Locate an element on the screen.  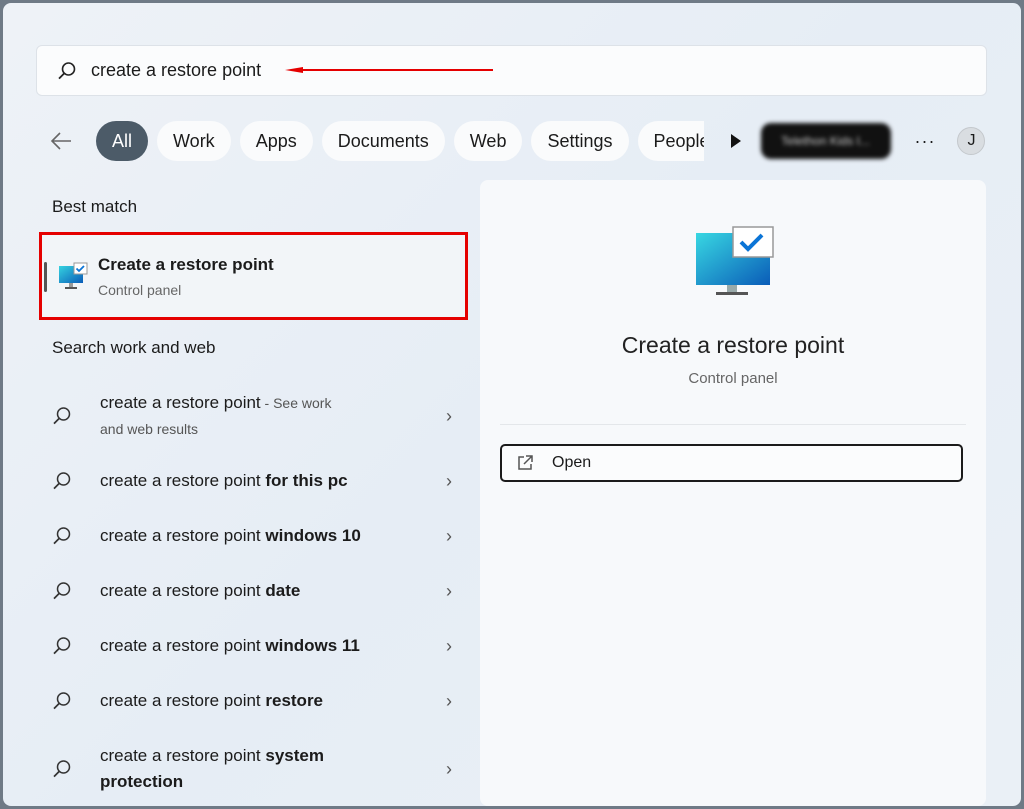
best-match-subtitle: Control panel is located at coordinates (140, 290).